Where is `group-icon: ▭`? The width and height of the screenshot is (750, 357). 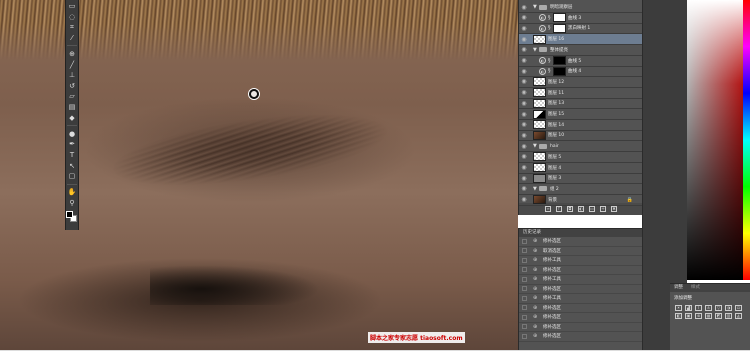
group-icon: ▭ is located at coordinates (592, 209).